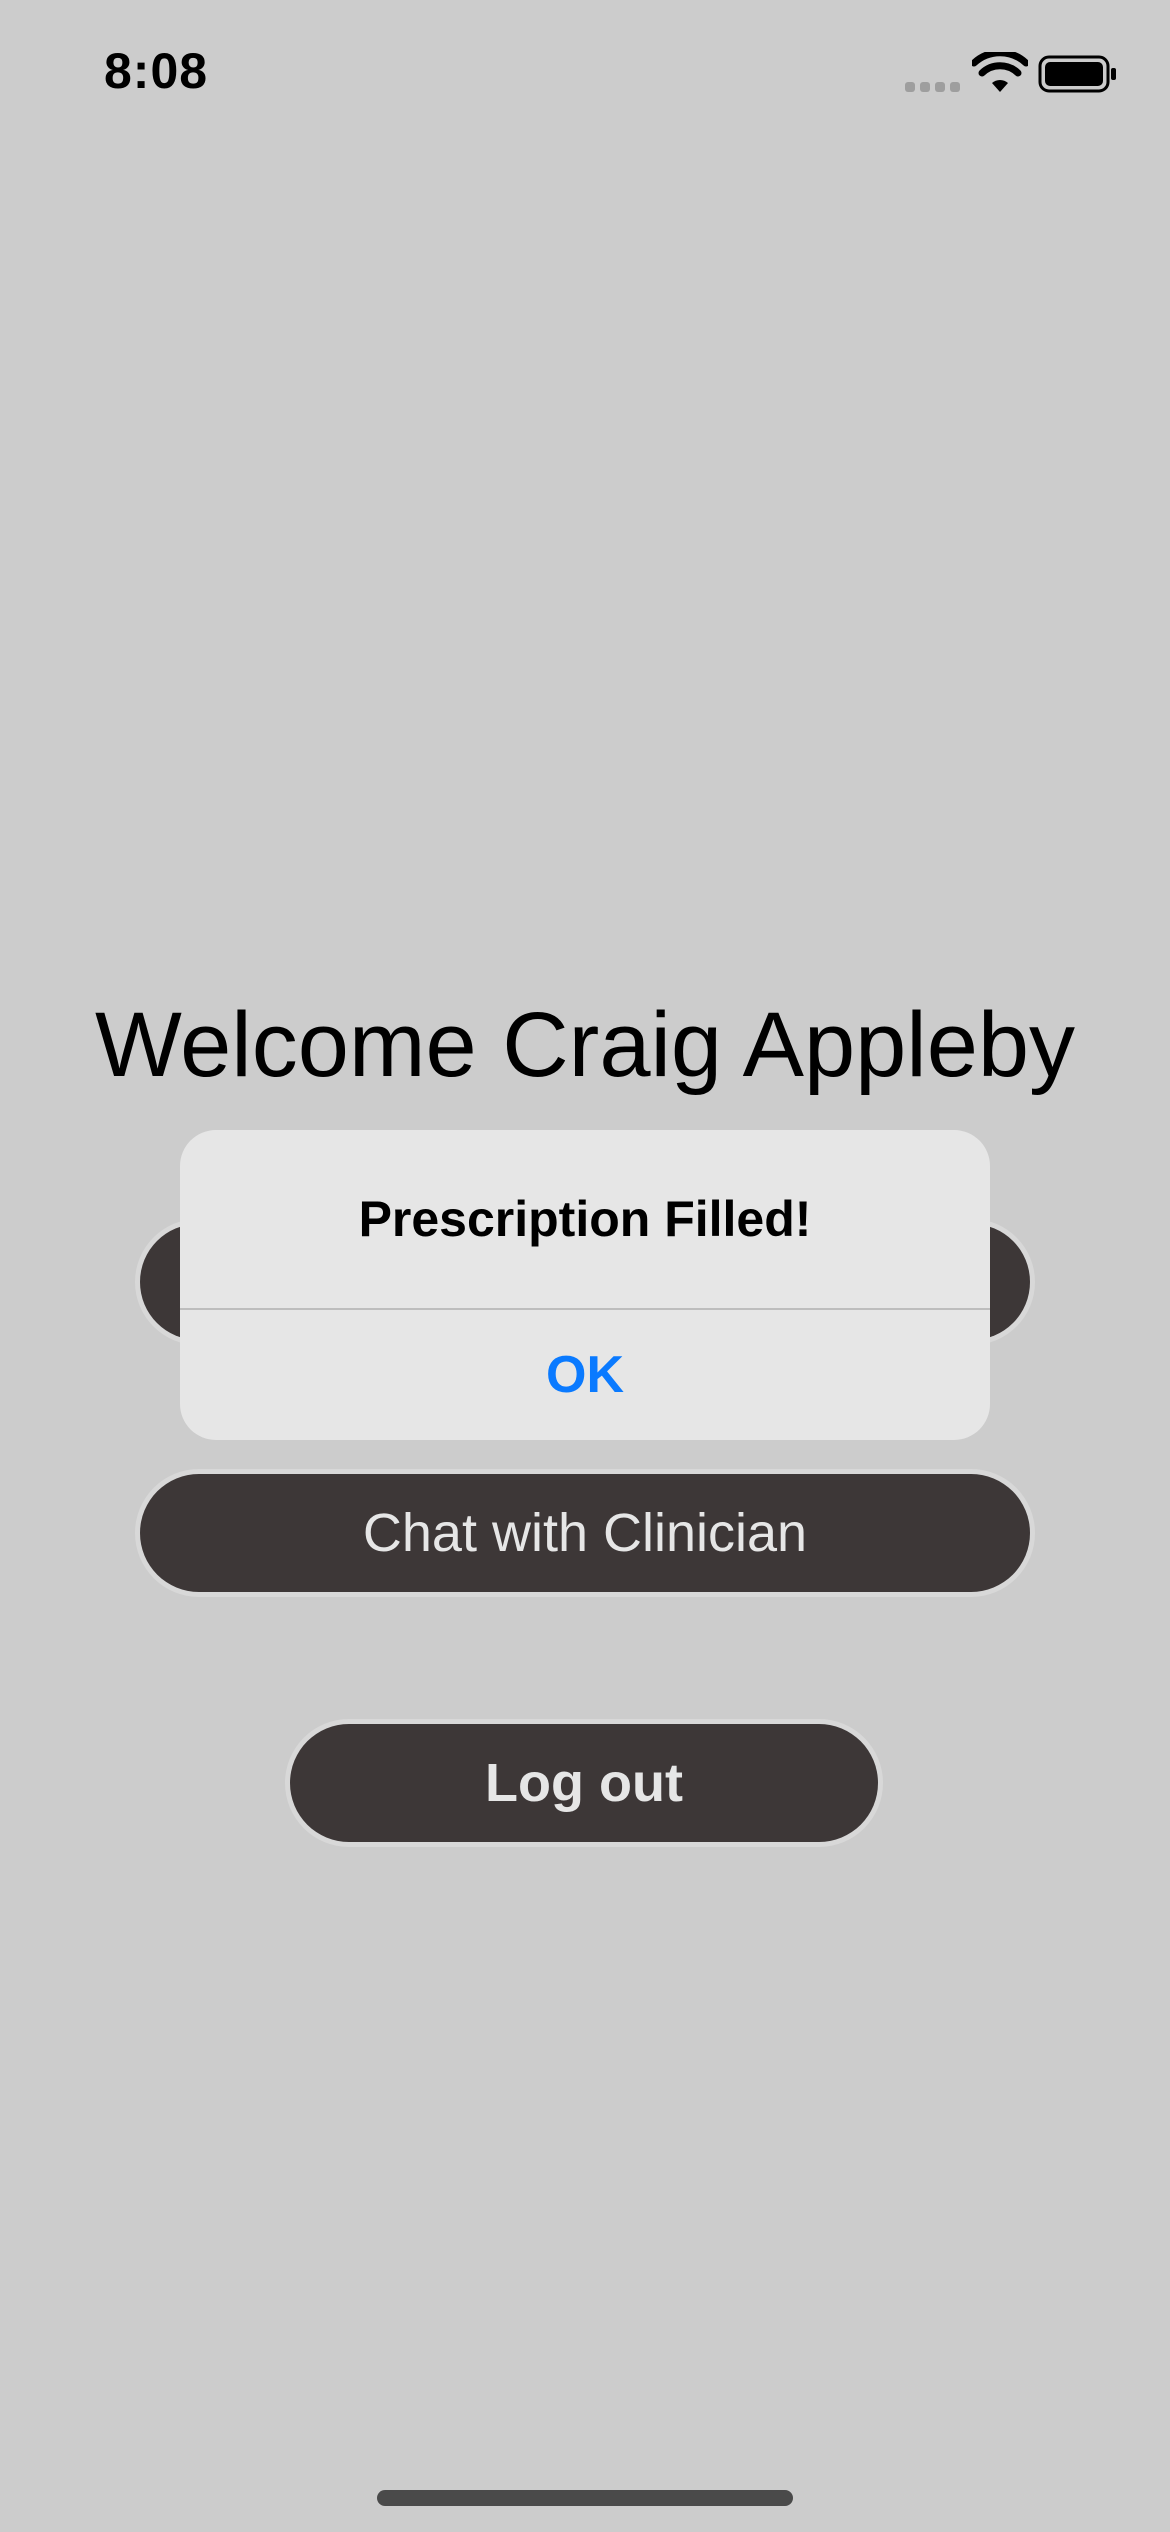 The image size is (1170, 2532). I want to click on status-time: 8:08, so click(156, 71).